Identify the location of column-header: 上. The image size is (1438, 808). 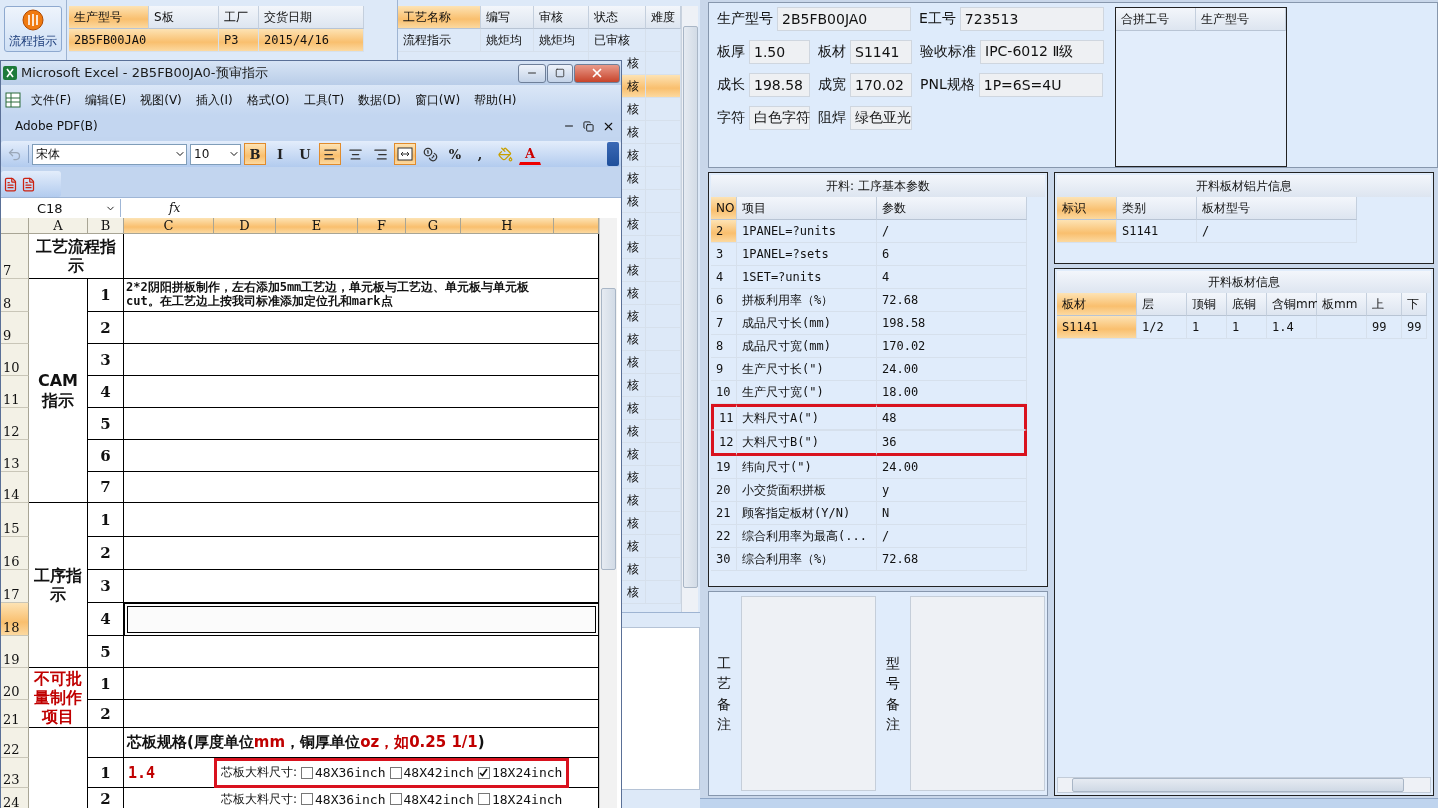
(1384, 304).